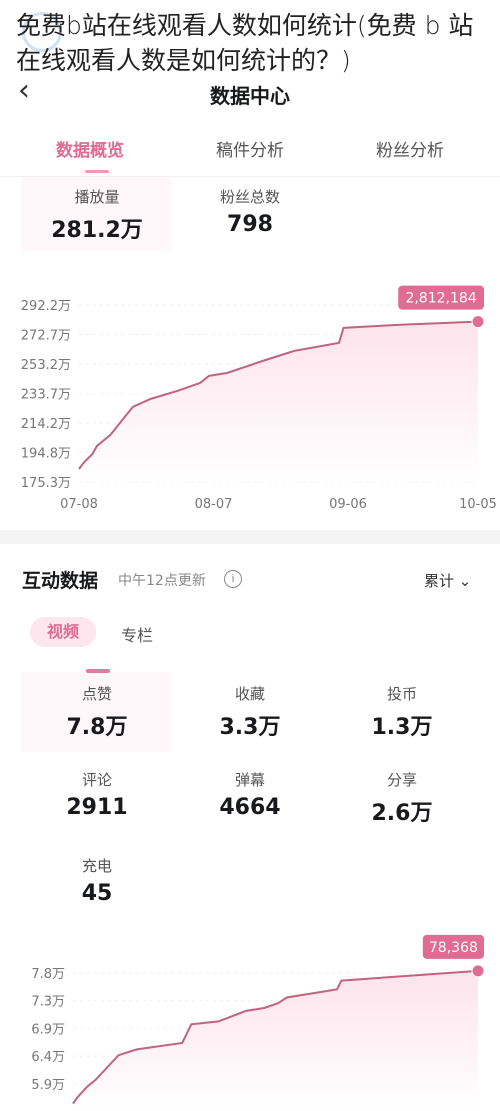 The width and height of the screenshot is (500, 1111). Describe the element at coordinates (453, 948) in the screenshot. I see `value-tooltip-label: 78,368` at that location.